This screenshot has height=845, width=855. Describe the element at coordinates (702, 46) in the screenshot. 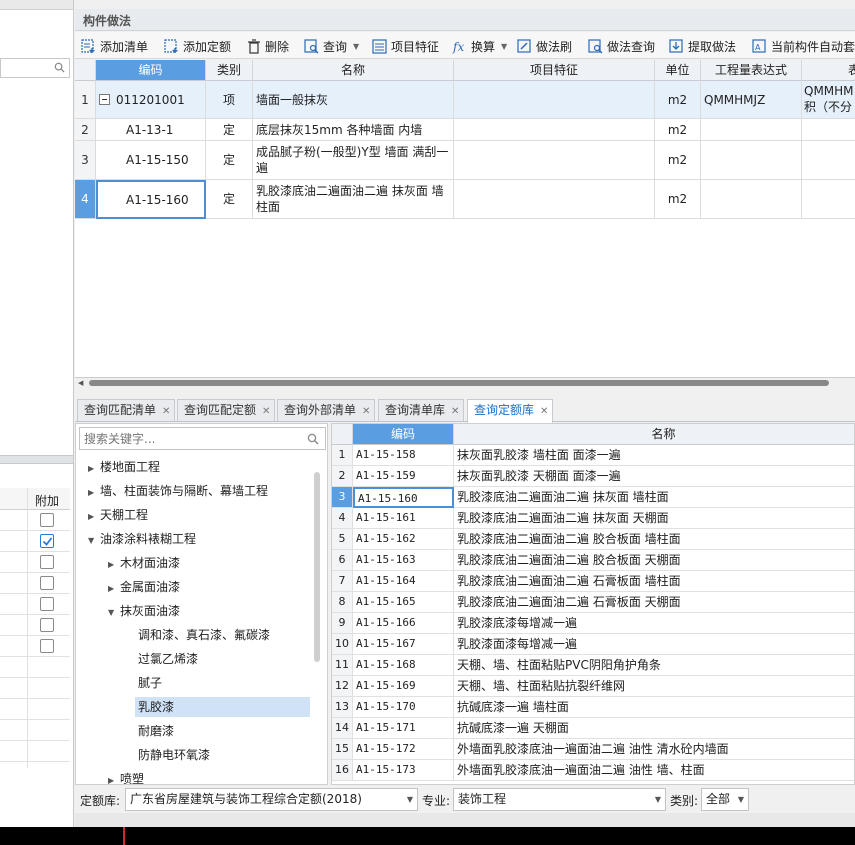

I see `extract-method-button: 提取做法` at that location.